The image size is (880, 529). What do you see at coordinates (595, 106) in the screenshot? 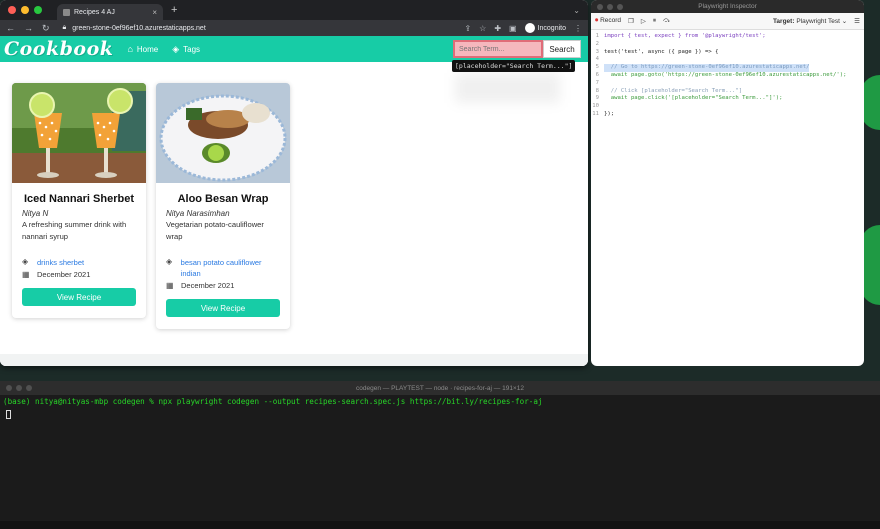
I see `code-line: 10` at bounding box center [595, 106].